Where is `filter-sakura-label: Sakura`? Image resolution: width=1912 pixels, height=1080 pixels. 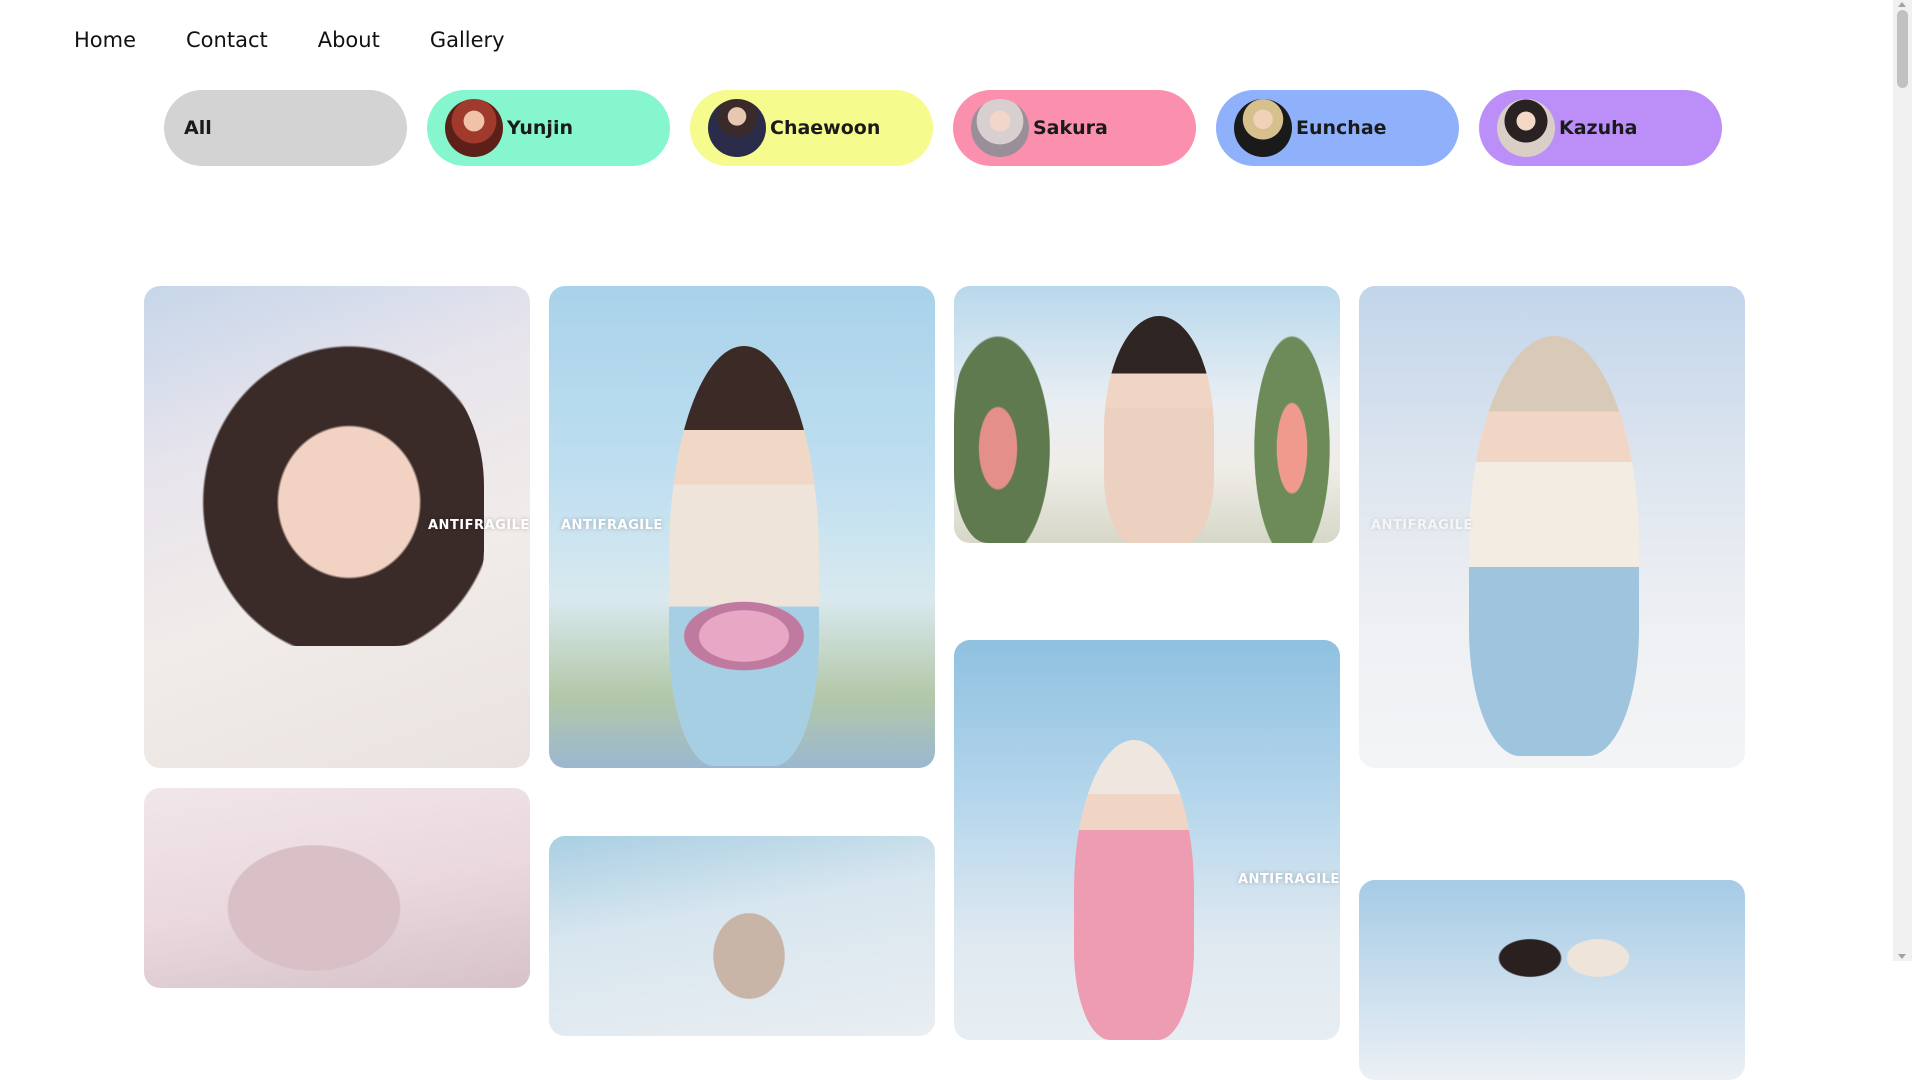
filter-sakura-label: Sakura is located at coordinates (1070, 128).